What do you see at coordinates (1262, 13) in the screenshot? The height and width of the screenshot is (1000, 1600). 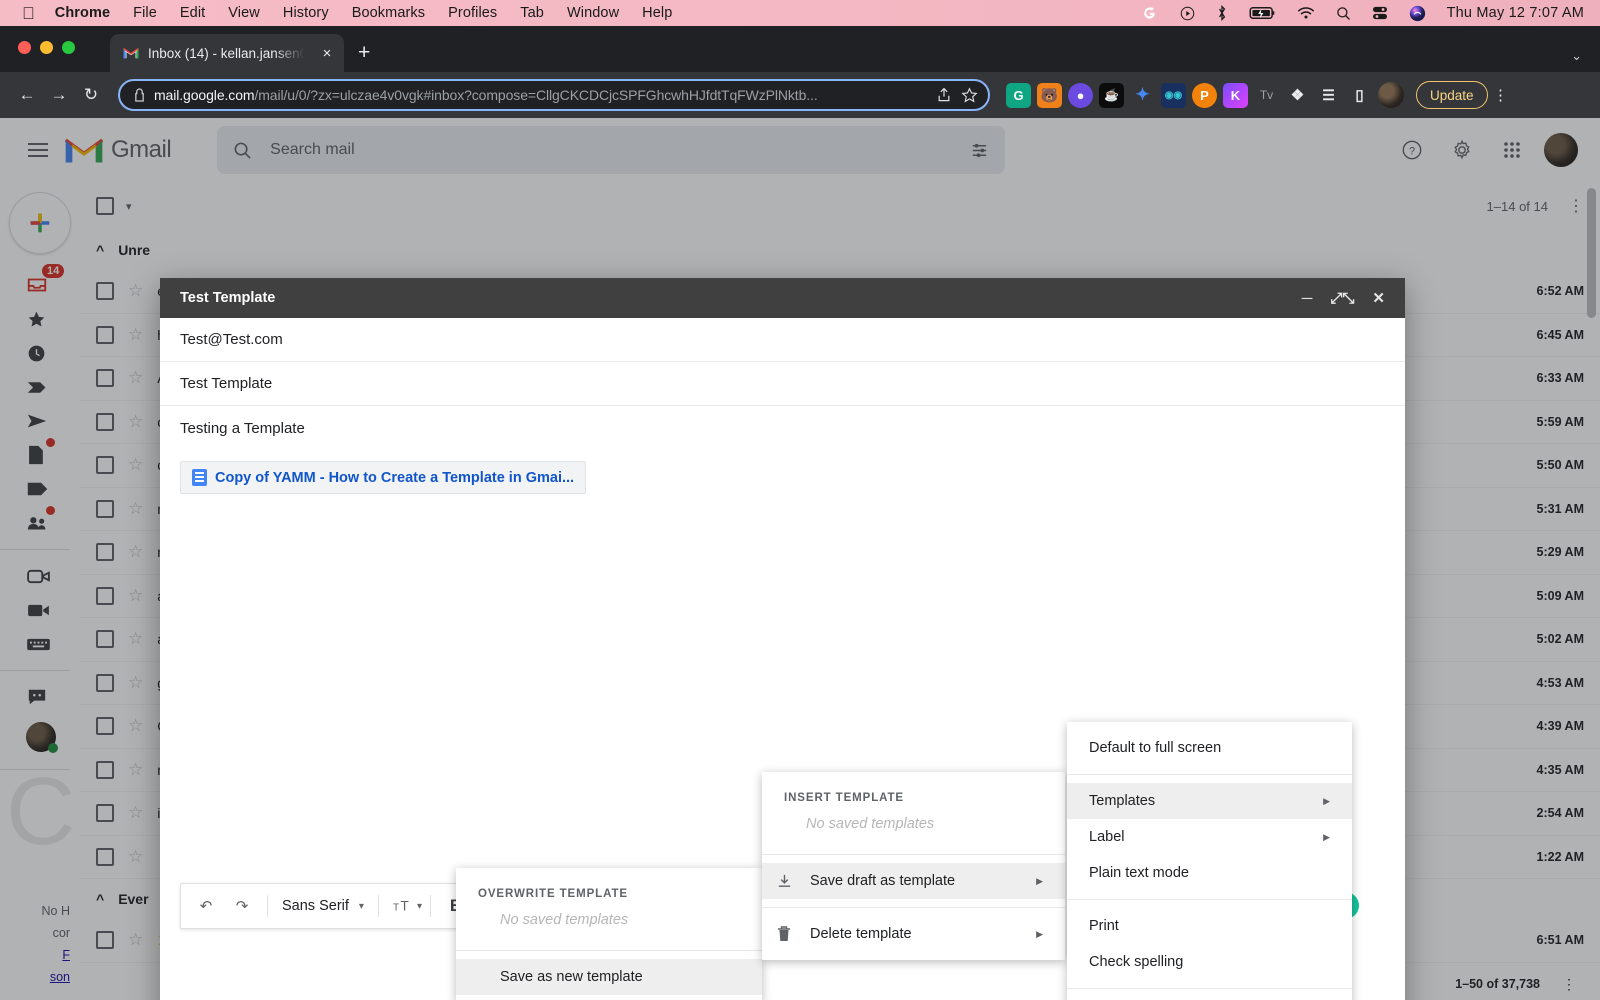 I see `battery-charging-icon` at bounding box center [1262, 13].